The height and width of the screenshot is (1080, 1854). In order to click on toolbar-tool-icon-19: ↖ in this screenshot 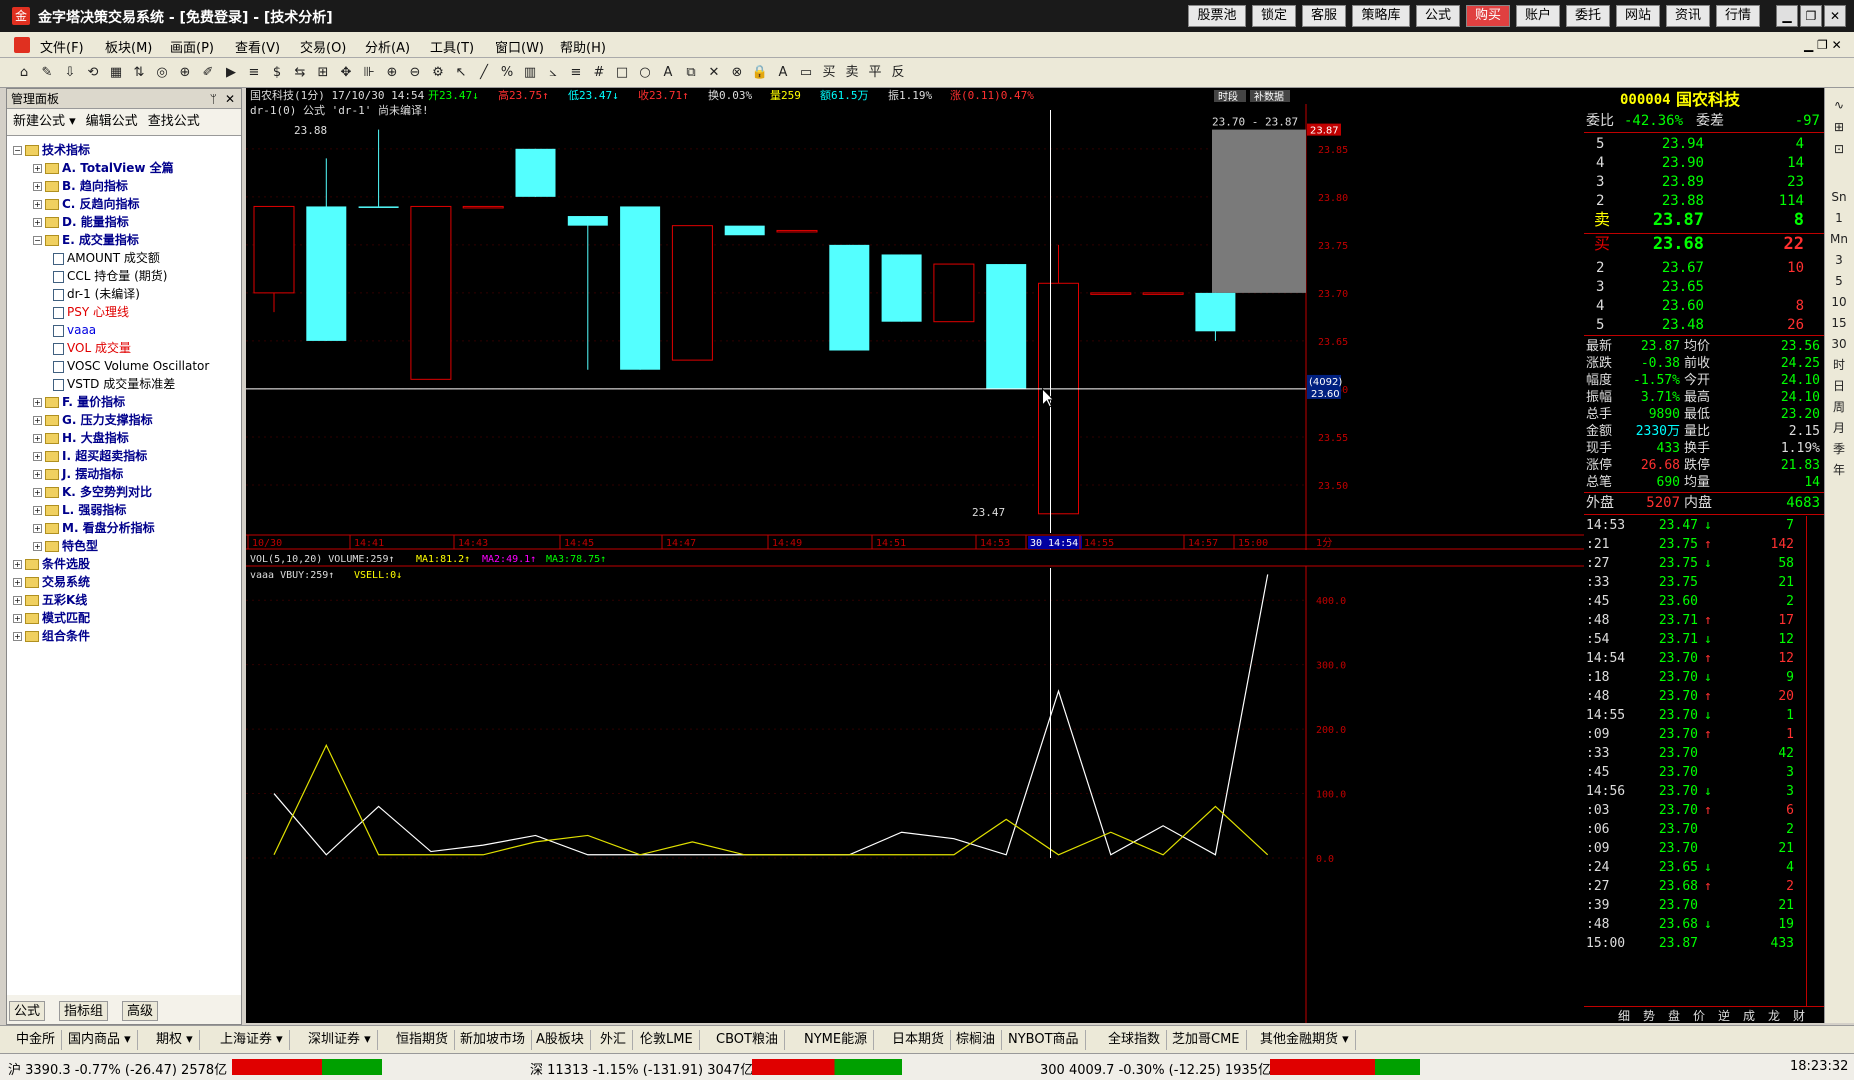, I will do `click(461, 73)`.